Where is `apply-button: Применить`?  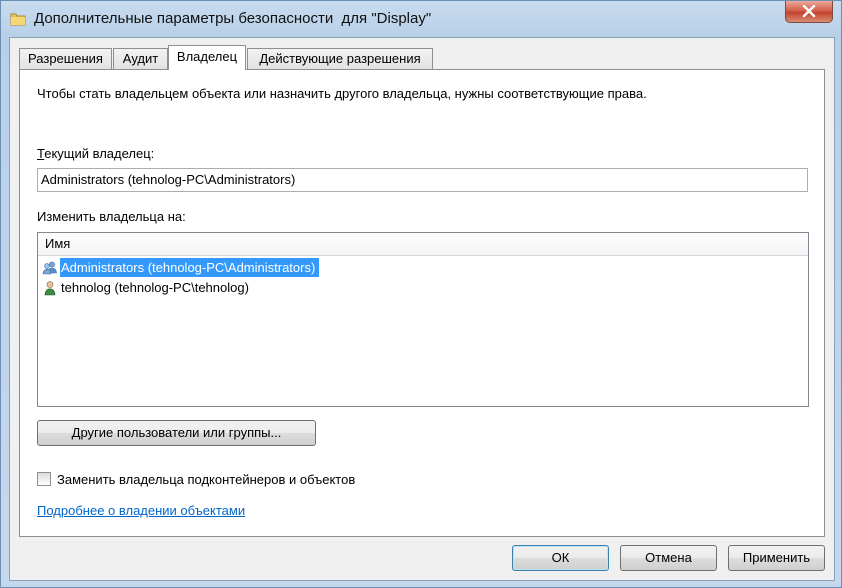 apply-button: Применить is located at coordinates (776, 558).